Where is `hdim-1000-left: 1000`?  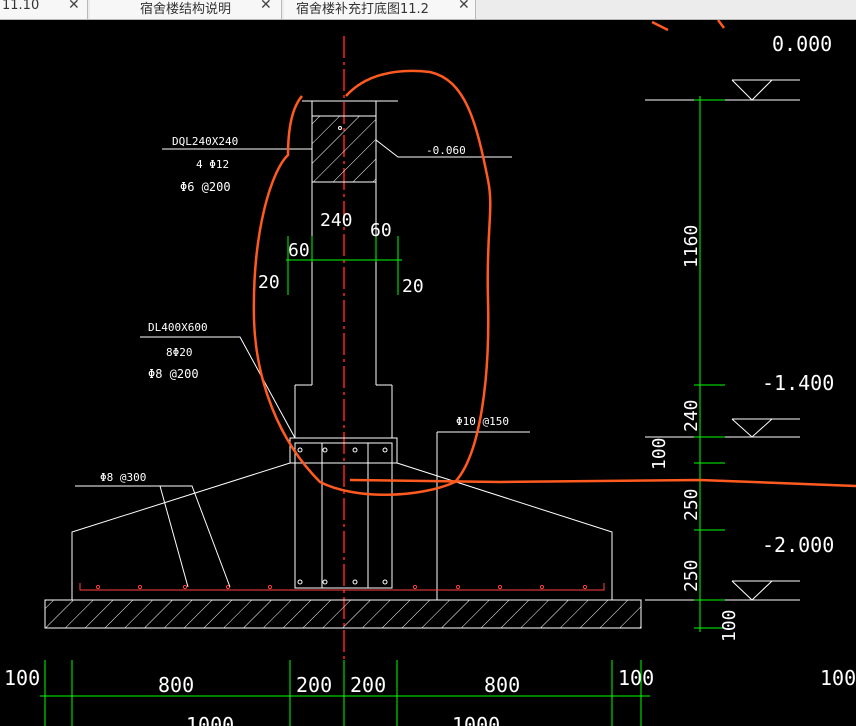 hdim-1000-left: 1000 is located at coordinates (210, 719).